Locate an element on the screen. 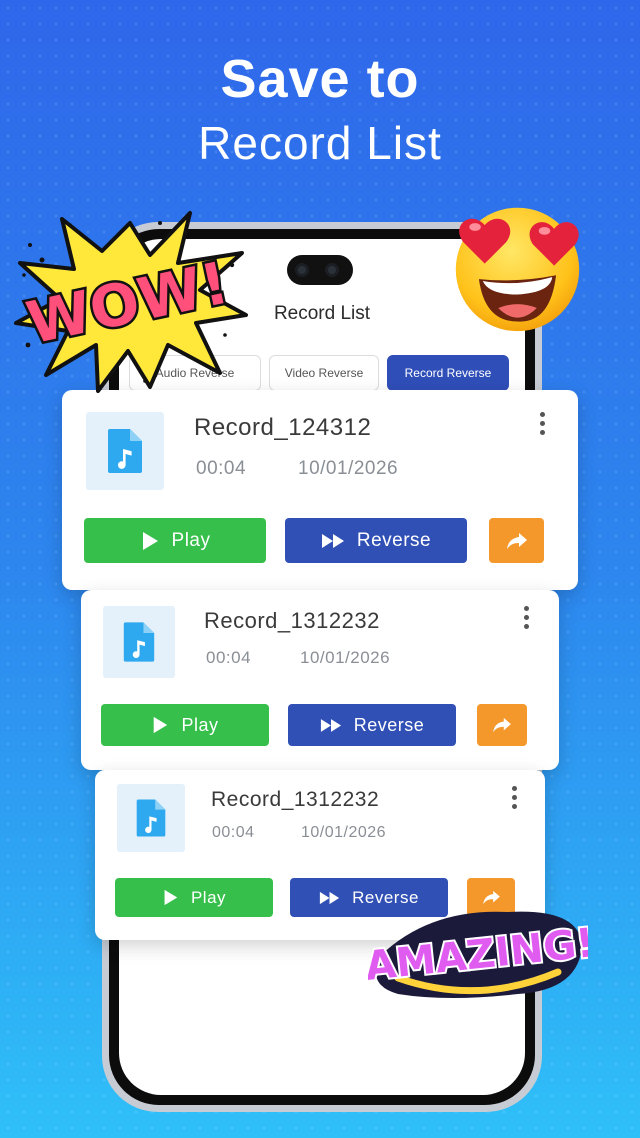  wow-sticker: WOW! is located at coordinates (131, 302).